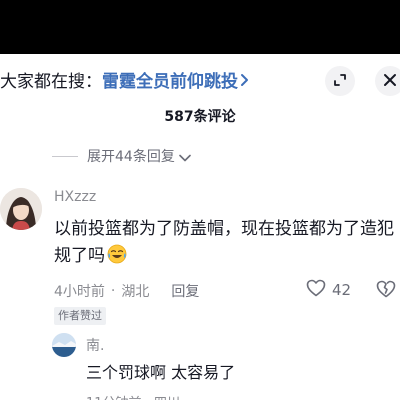  I want to click on expand-replies-button: 展开44条回复, so click(121, 156).